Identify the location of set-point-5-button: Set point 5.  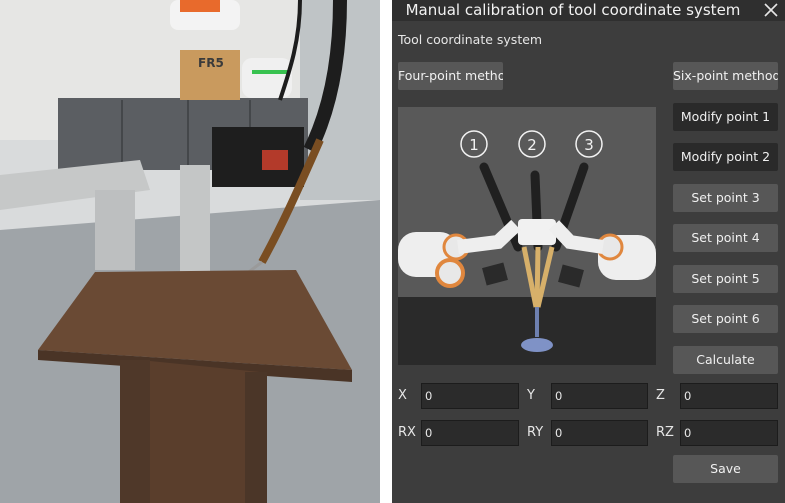
(725, 279).